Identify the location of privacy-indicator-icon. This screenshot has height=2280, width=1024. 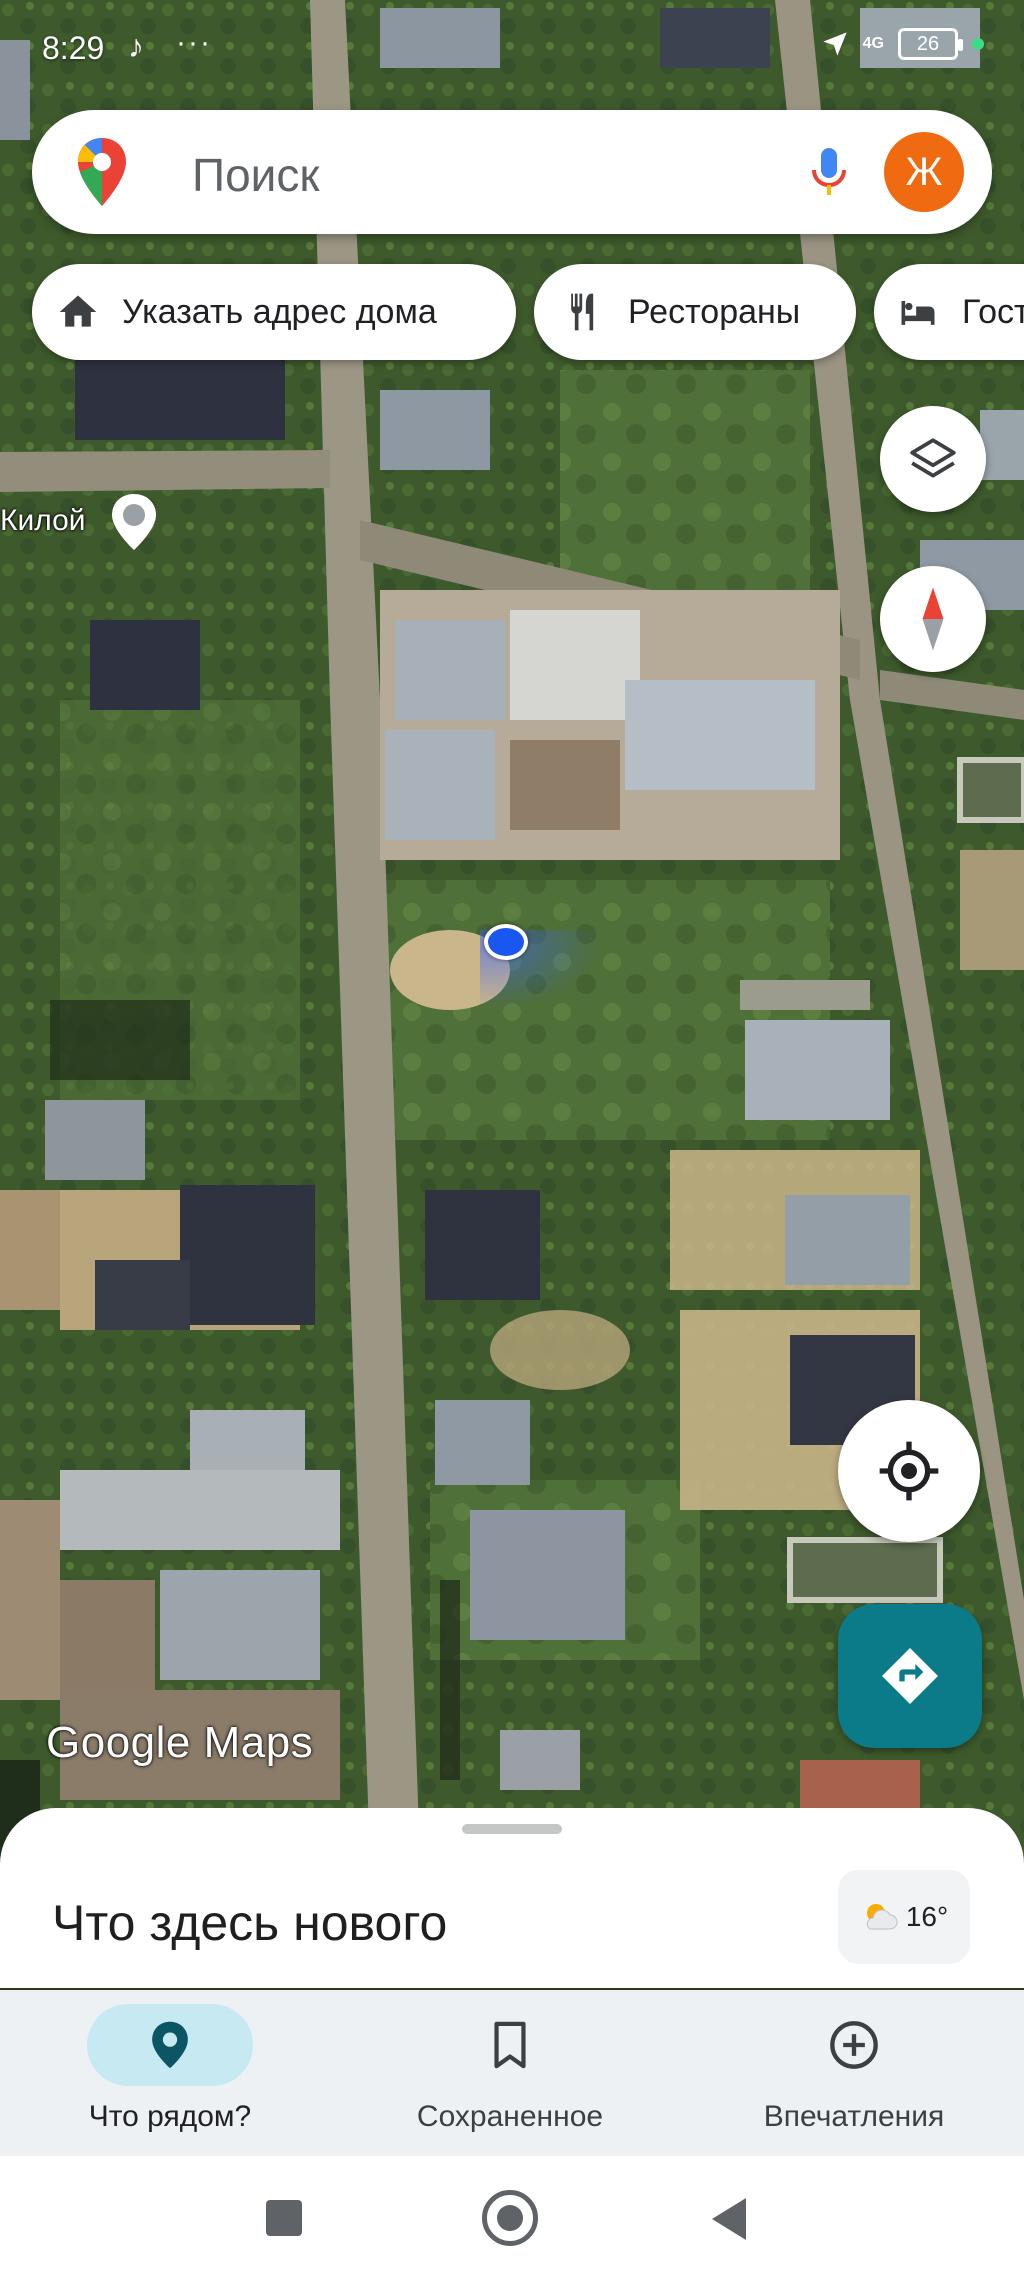
(978, 44).